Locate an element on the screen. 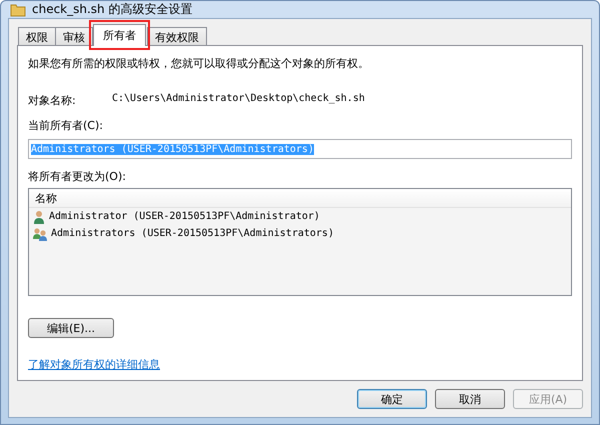 The height and width of the screenshot is (425, 600). description-text: 如果您有所需的权限或特权，您就可以取得或分配这个对象的所有权。 is located at coordinates (199, 63).